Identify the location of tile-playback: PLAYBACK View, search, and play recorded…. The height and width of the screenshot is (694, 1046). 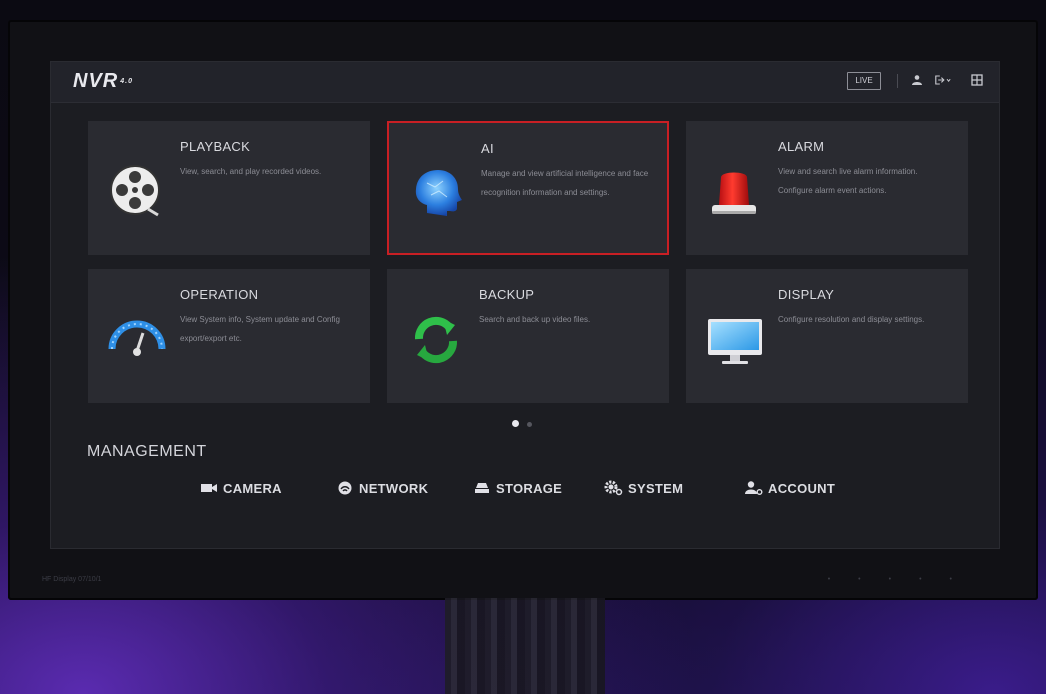
(229, 188).